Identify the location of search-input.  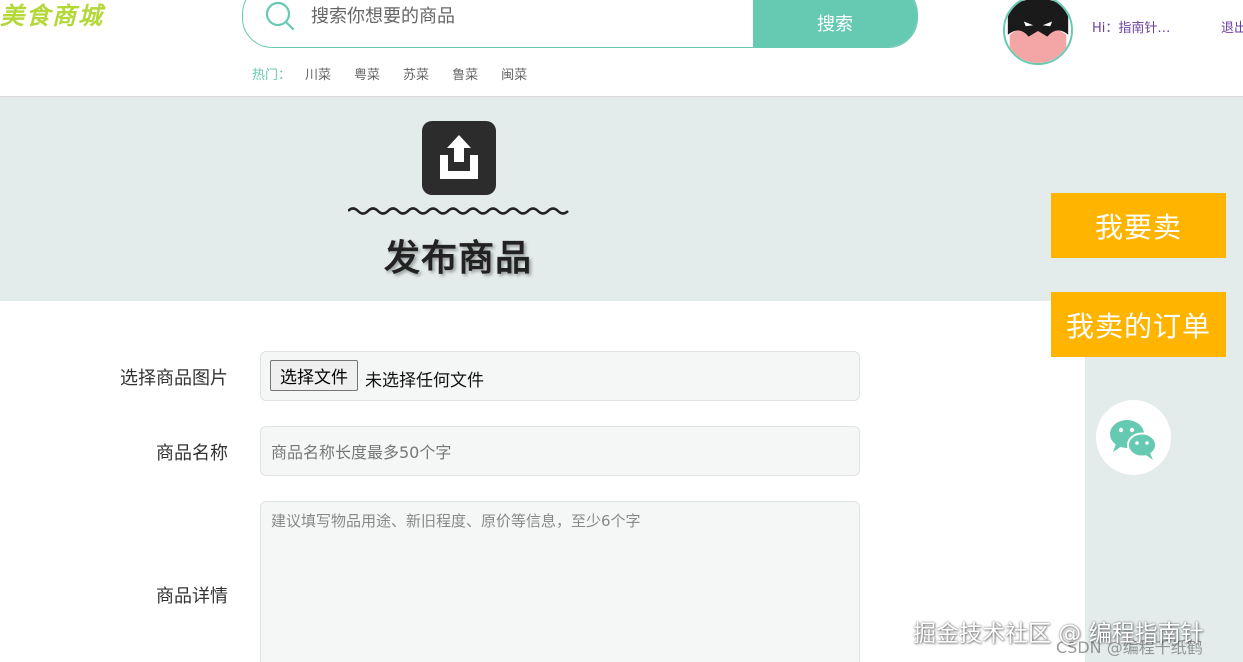
(531, 16).